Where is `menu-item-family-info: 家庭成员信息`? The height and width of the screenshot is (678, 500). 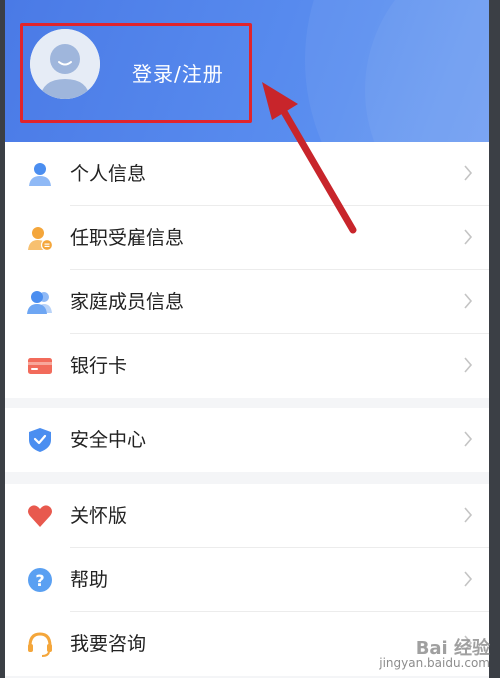
menu-item-family-info: 家庭成员信息 is located at coordinates (247, 302).